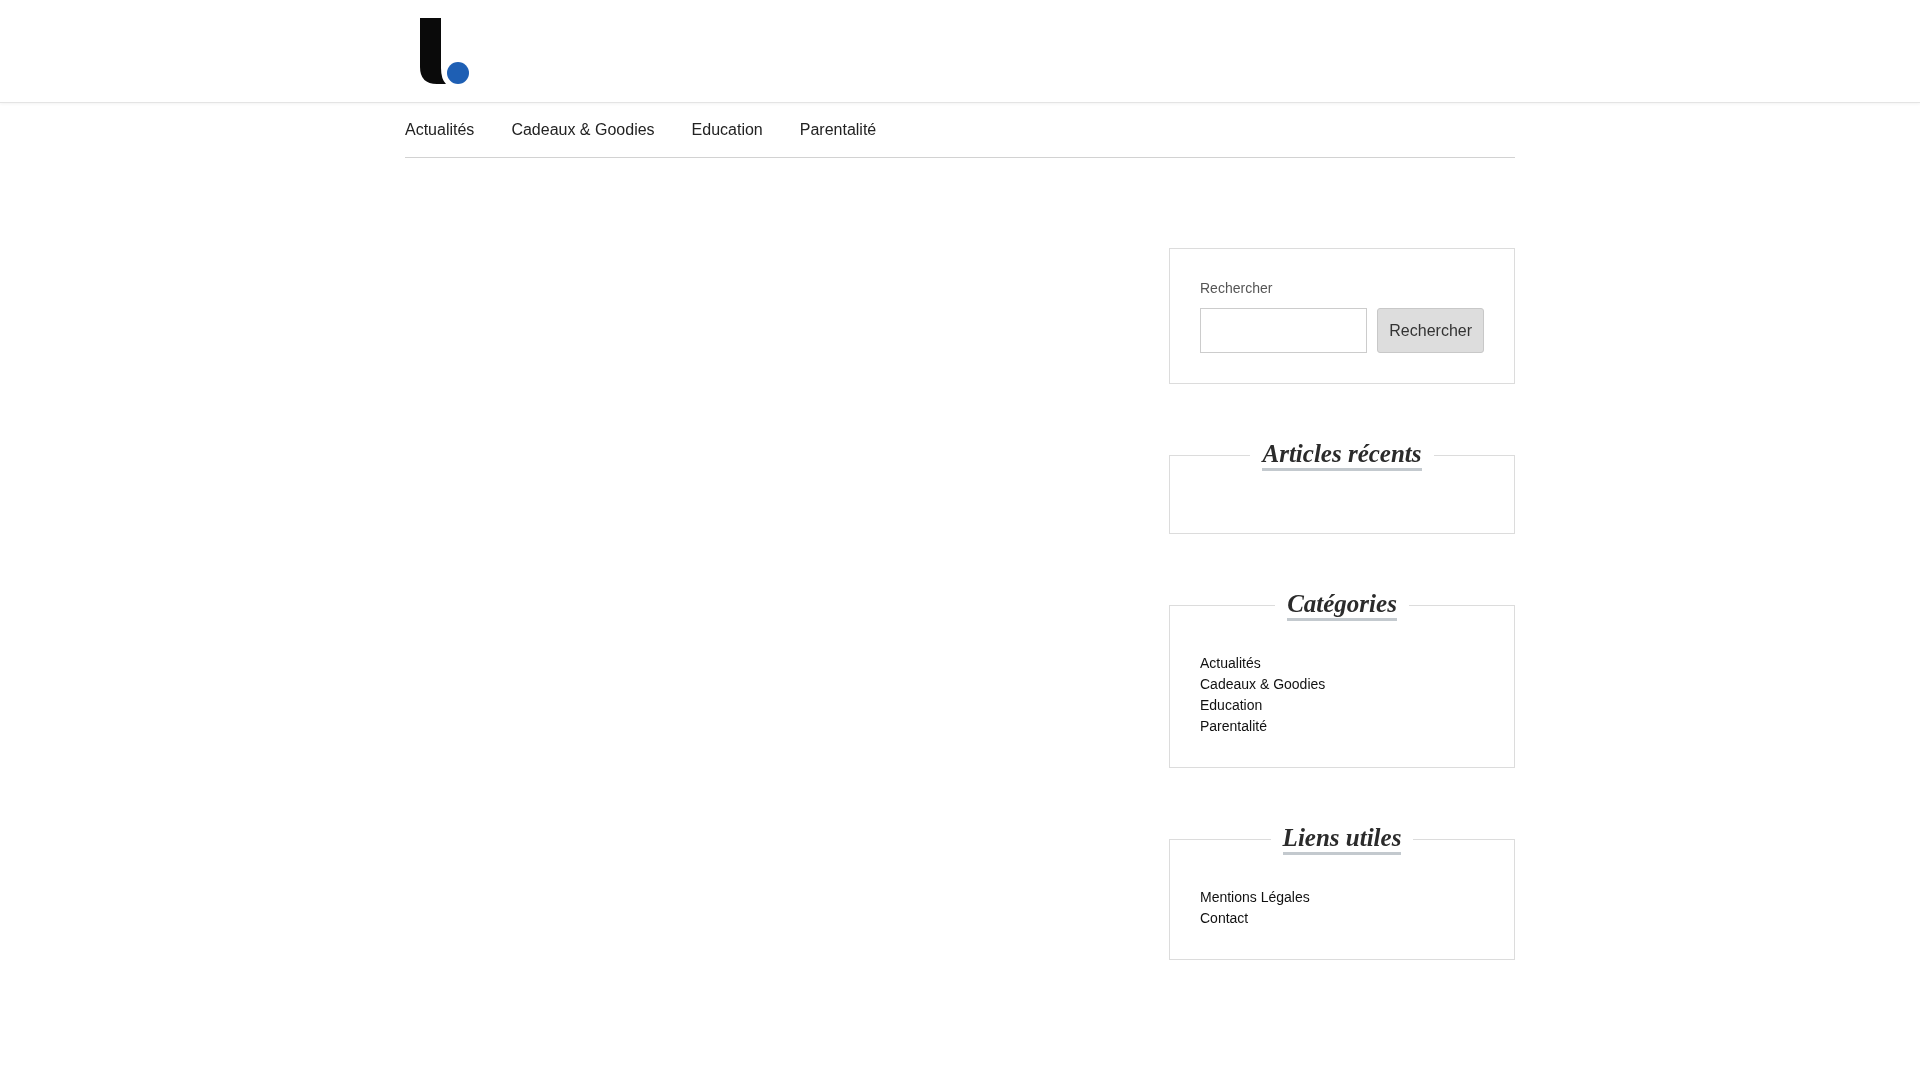  What do you see at coordinates (1237, 288) in the screenshot?
I see `search-label: Rechercher` at bounding box center [1237, 288].